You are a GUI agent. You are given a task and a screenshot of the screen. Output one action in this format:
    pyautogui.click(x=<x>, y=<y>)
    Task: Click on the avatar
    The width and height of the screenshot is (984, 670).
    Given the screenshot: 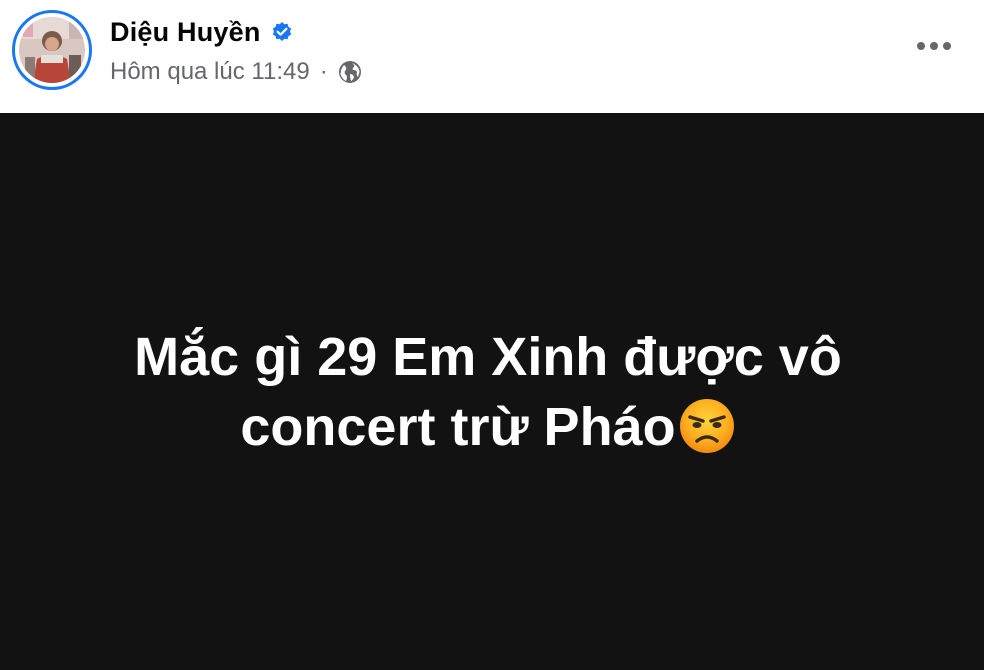 What is the action you would take?
    pyautogui.click(x=52, y=50)
    